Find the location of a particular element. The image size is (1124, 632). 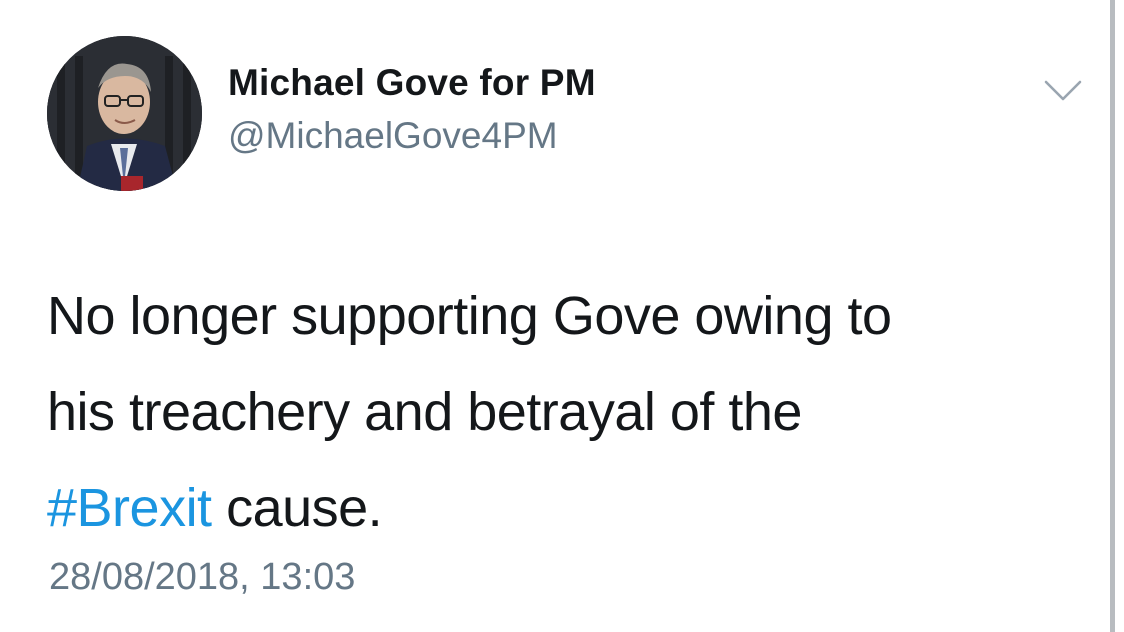

tweet-text-line: his treachery and betrayal of the is located at coordinates (424, 412).